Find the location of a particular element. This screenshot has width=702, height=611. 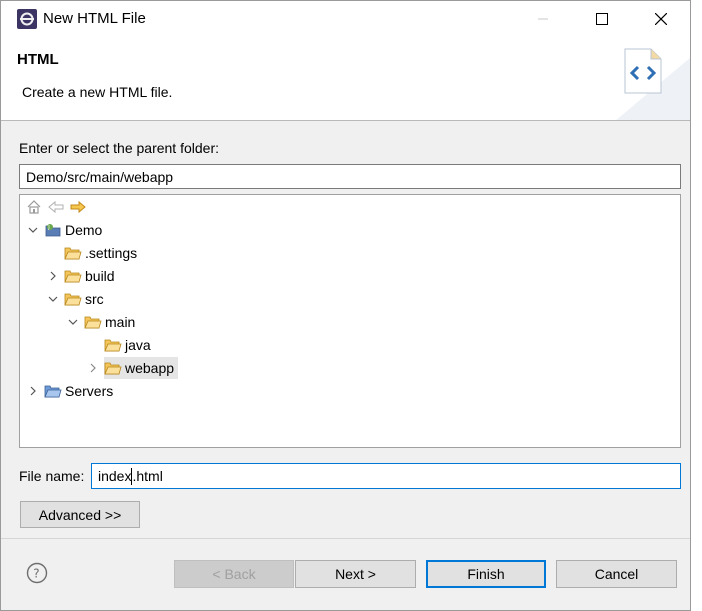

tree-item-main: main is located at coordinates (100, 322).